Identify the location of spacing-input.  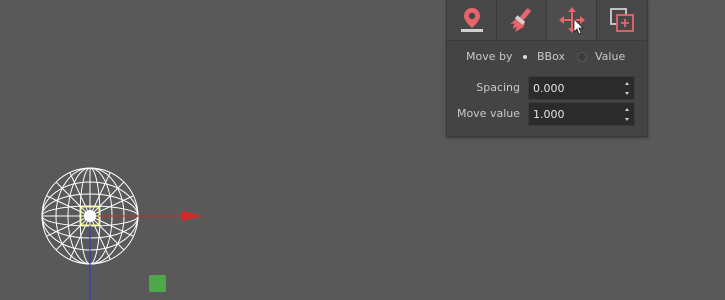
(576, 88).